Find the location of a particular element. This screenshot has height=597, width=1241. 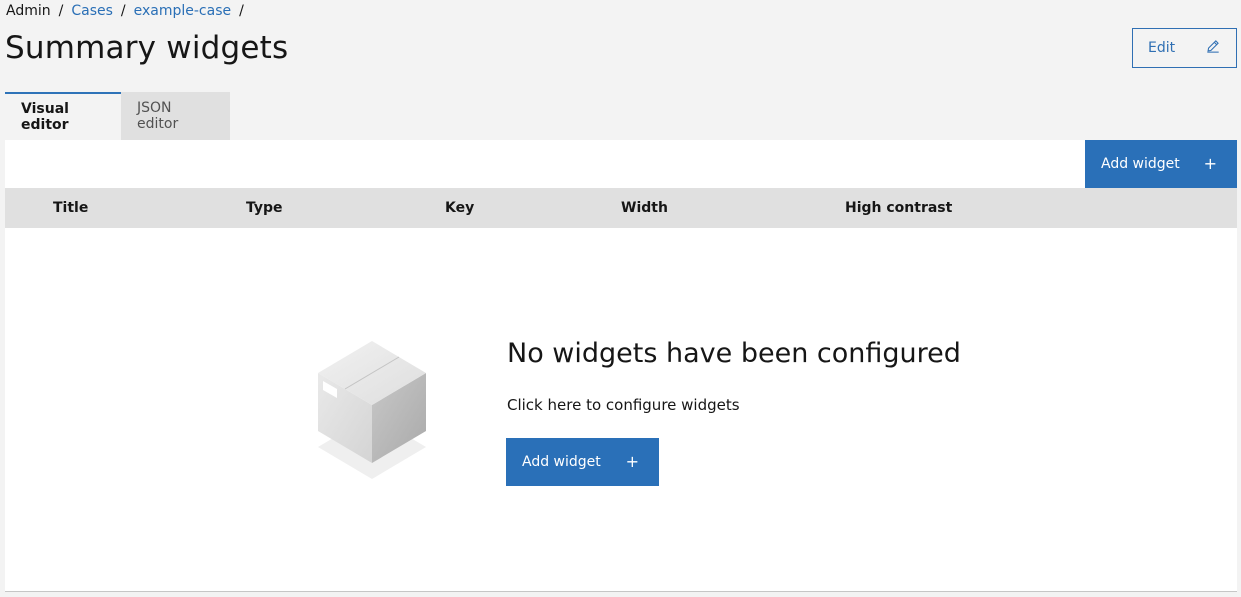

box-icon is located at coordinates (371, 410).